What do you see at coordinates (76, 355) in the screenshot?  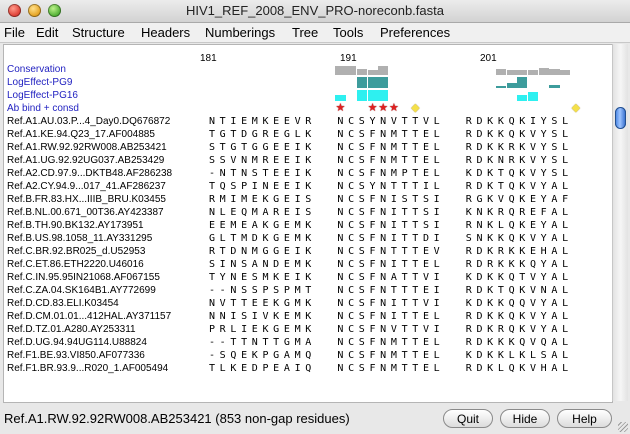 I see `sequence-name: Ref.F1.BE.93.VI850.AF077336` at bounding box center [76, 355].